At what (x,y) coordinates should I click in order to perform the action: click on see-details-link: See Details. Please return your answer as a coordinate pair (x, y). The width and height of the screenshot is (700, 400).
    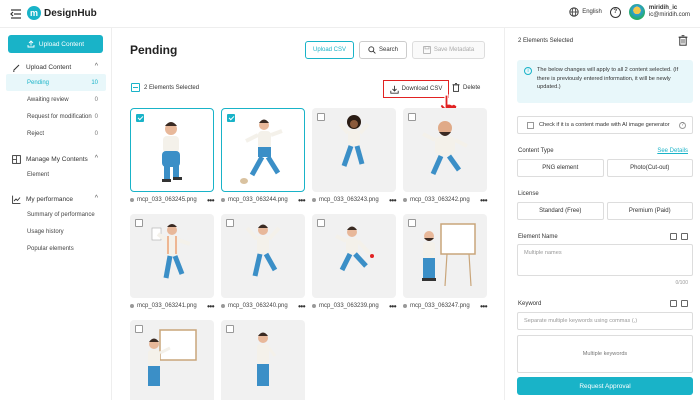
    Looking at the image, I should click on (672, 151).